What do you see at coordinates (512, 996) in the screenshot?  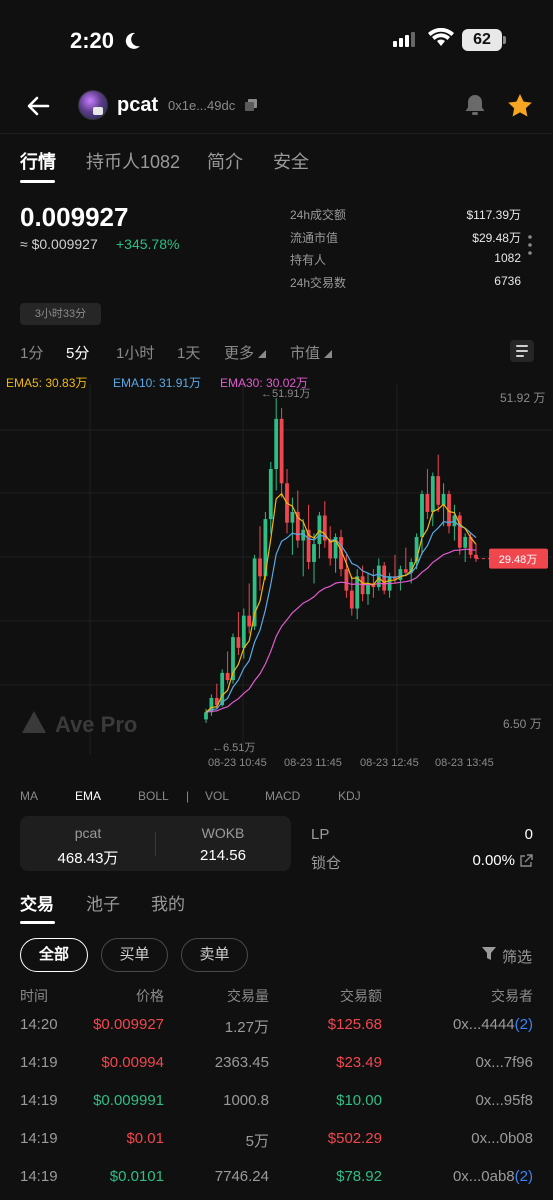 I see `col-trader: 交易者` at bounding box center [512, 996].